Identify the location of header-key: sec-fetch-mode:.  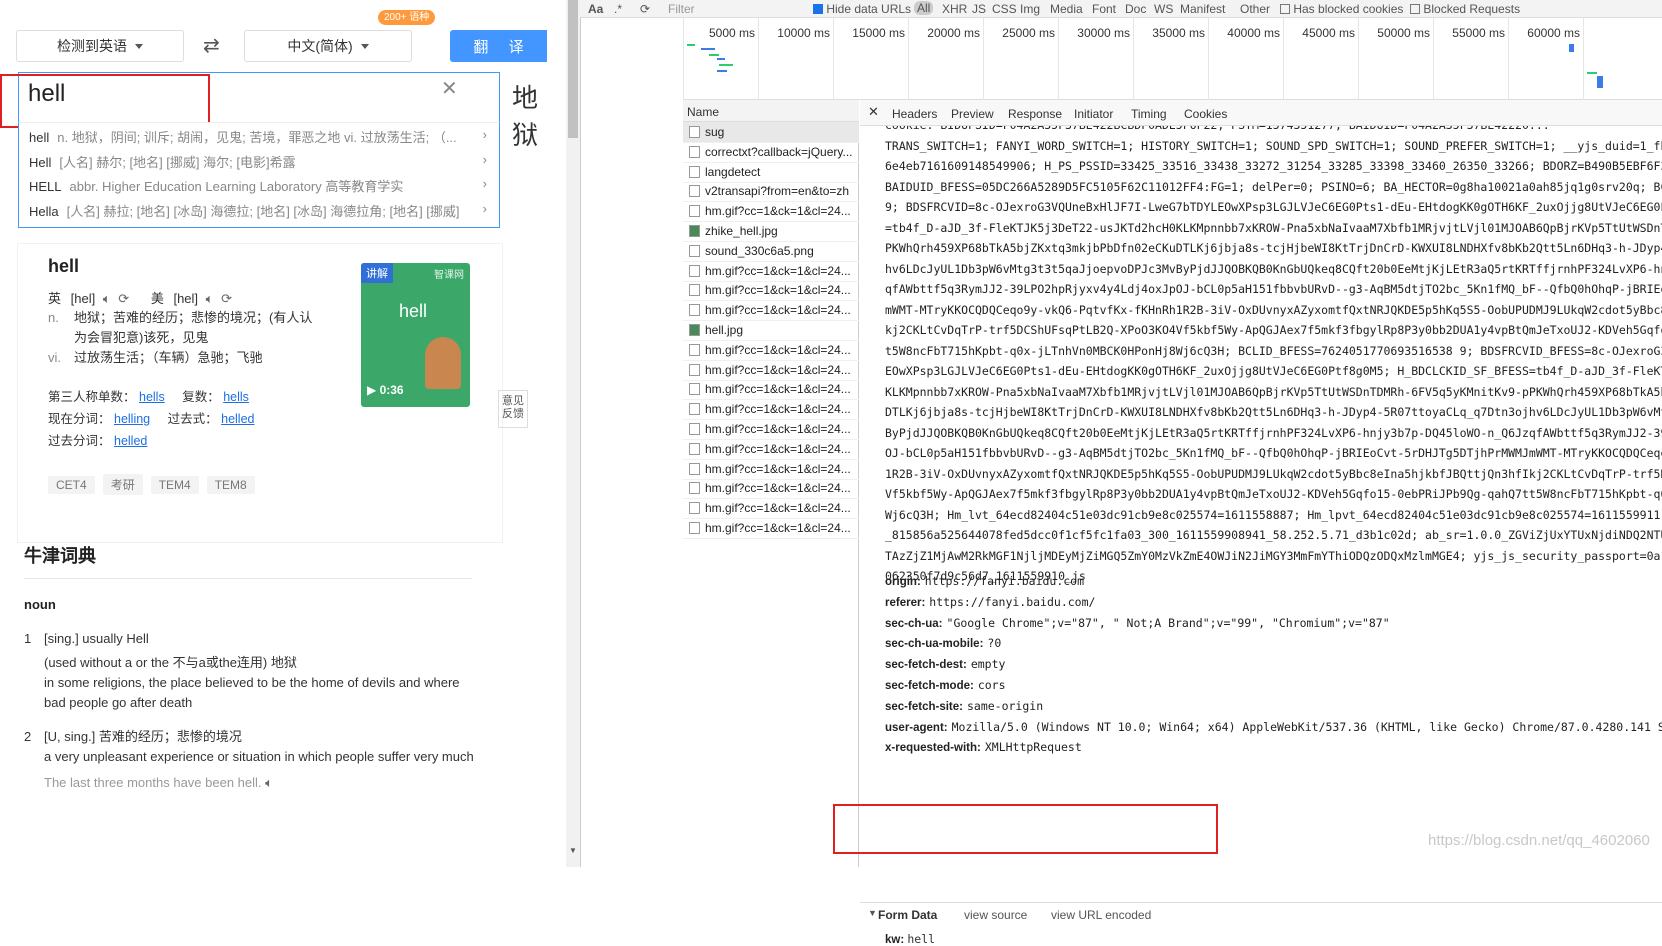
(929, 686).